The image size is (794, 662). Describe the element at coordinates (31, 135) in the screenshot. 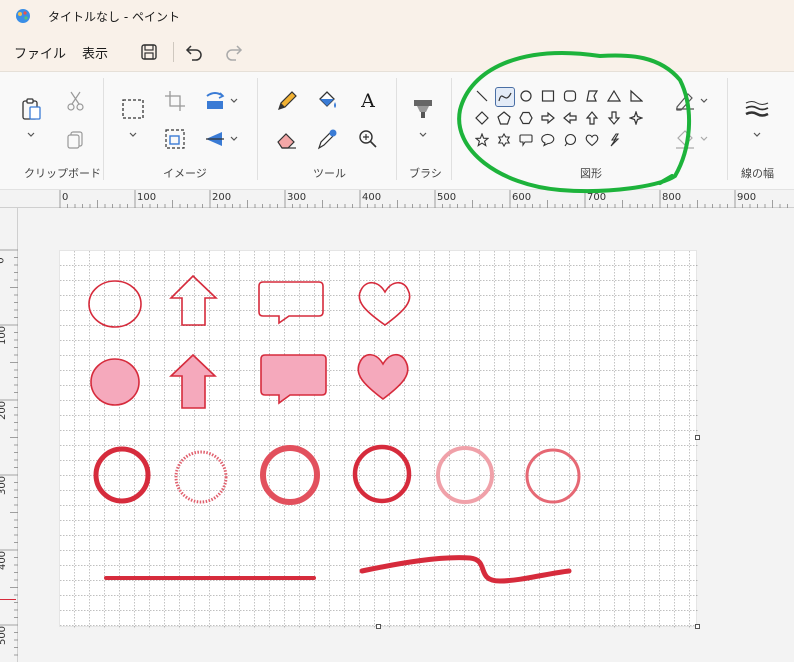

I see `paste-chevron-down-icon` at that location.